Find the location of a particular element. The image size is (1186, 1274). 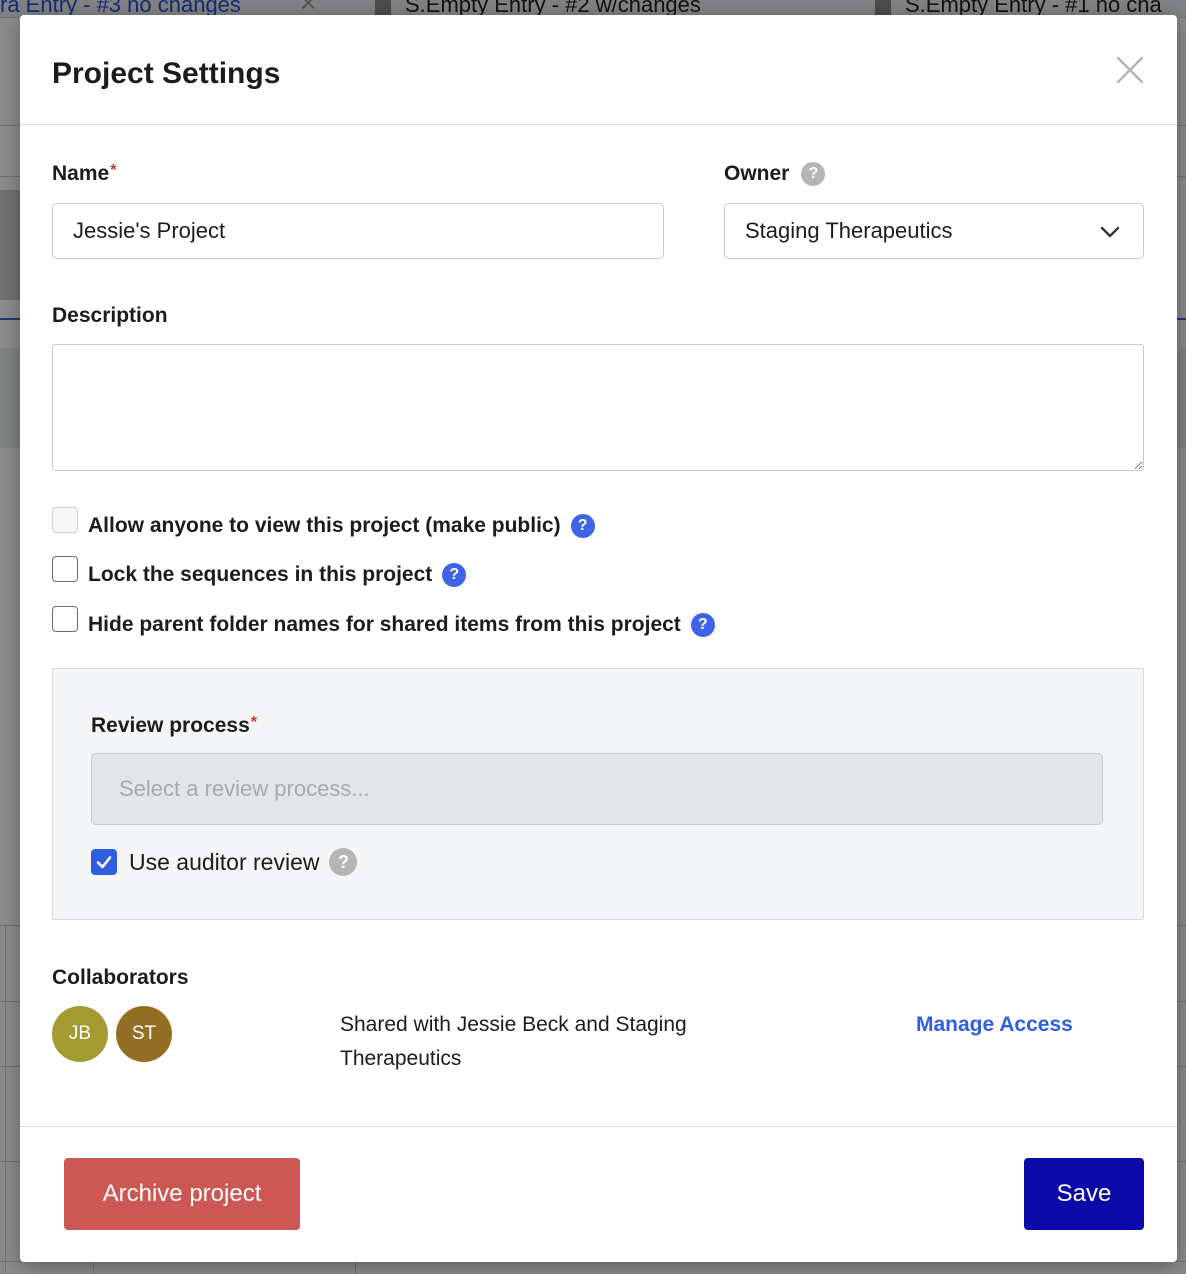

review-process-label: Review process* is located at coordinates (174, 726).